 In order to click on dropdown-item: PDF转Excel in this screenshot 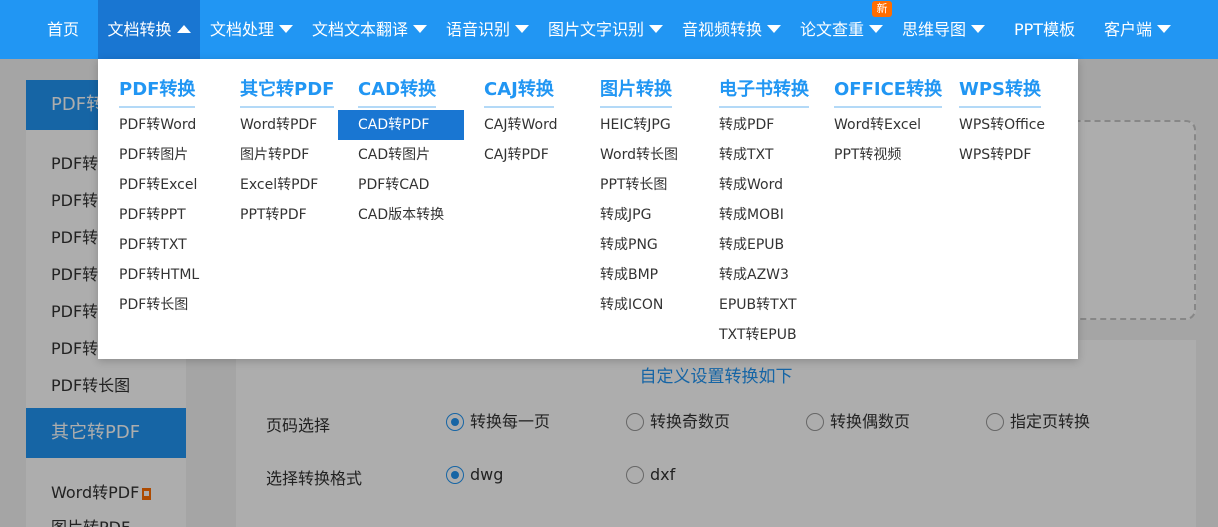, I will do `click(158, 185)`.